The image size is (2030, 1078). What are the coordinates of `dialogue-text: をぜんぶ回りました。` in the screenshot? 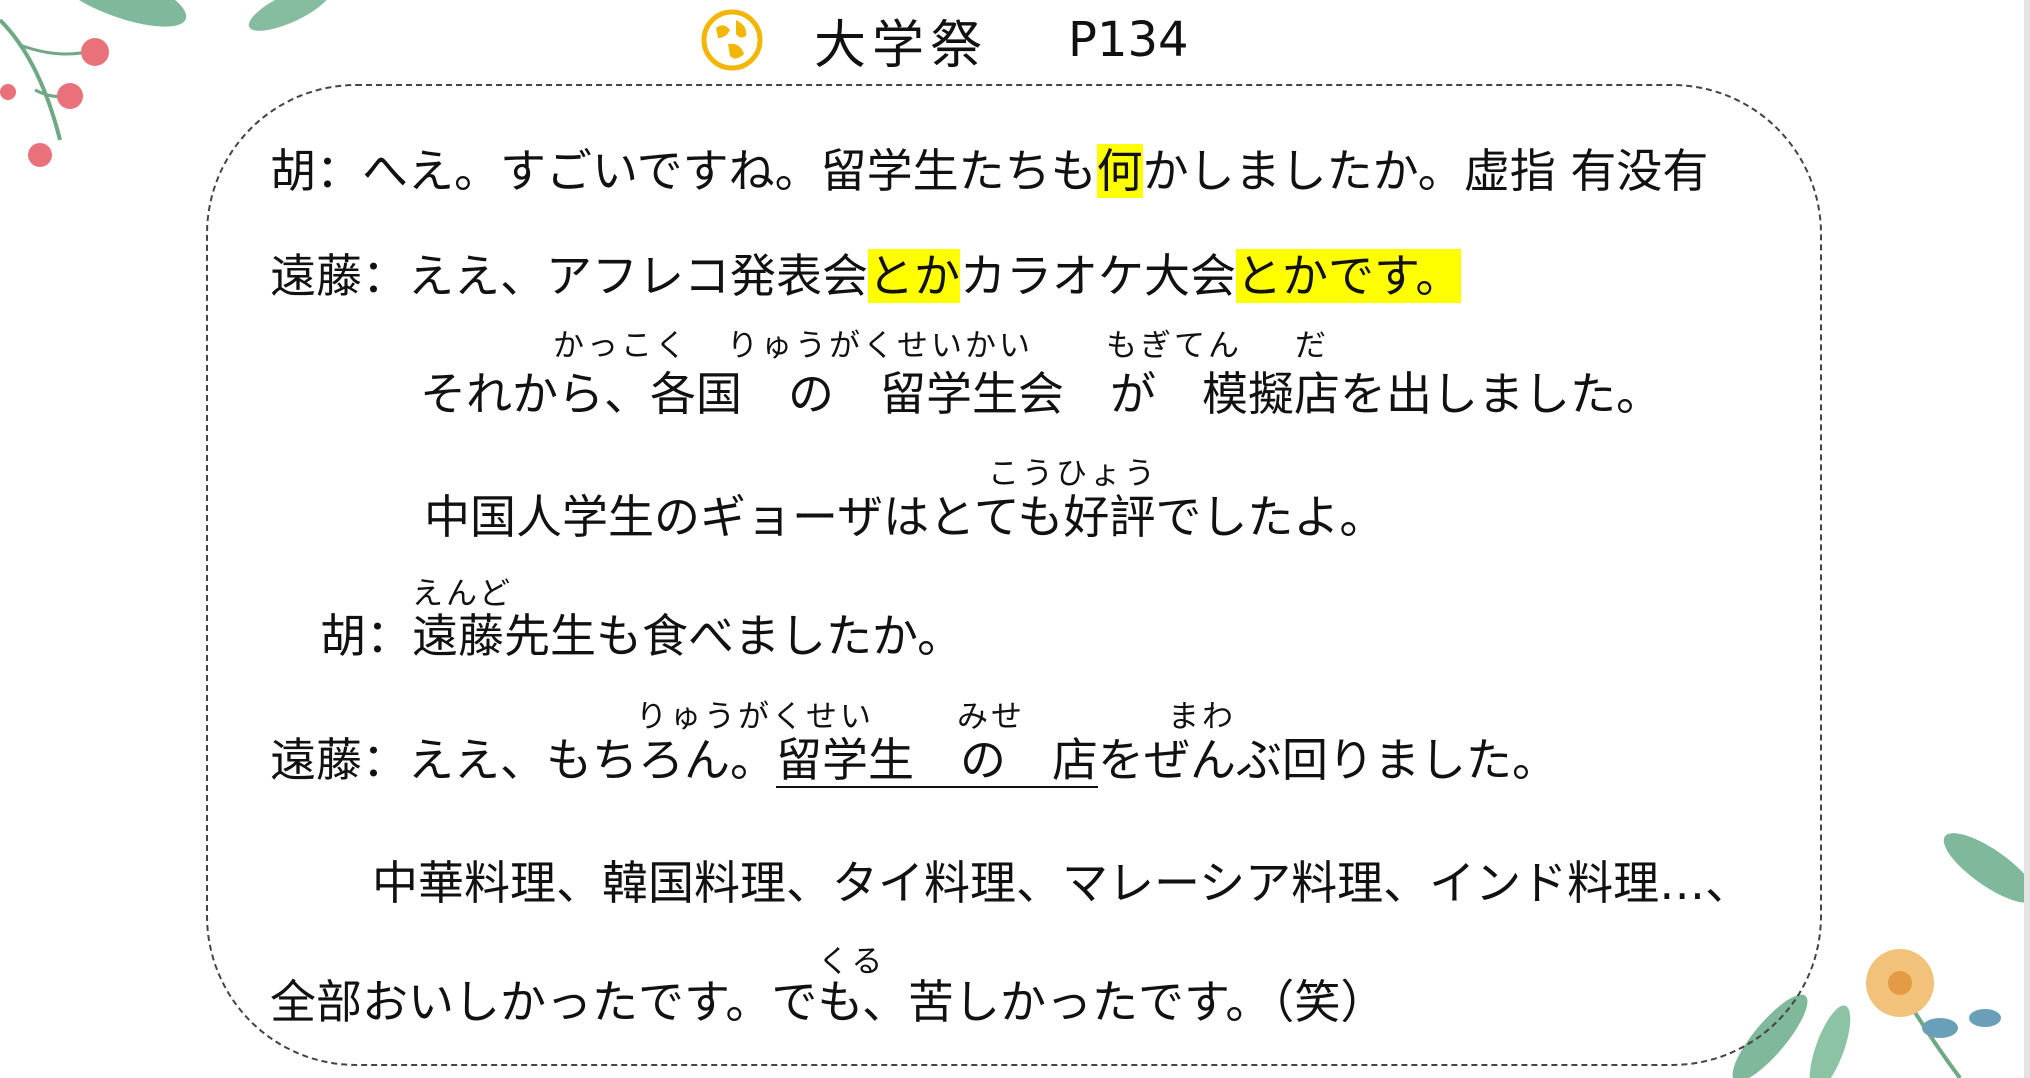 It's located at (1328, 760).